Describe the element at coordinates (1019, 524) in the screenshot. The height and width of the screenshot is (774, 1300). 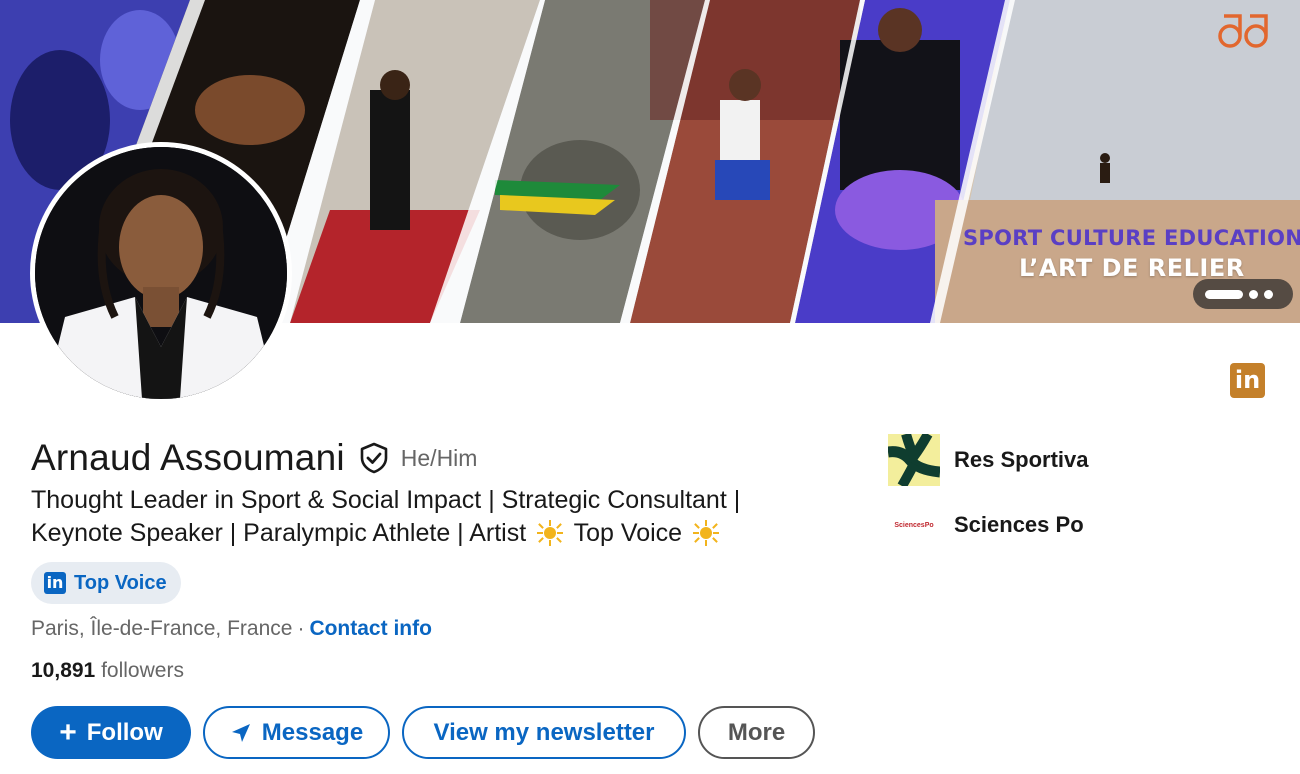
I see `organization-name: Sciences Po` at that location.